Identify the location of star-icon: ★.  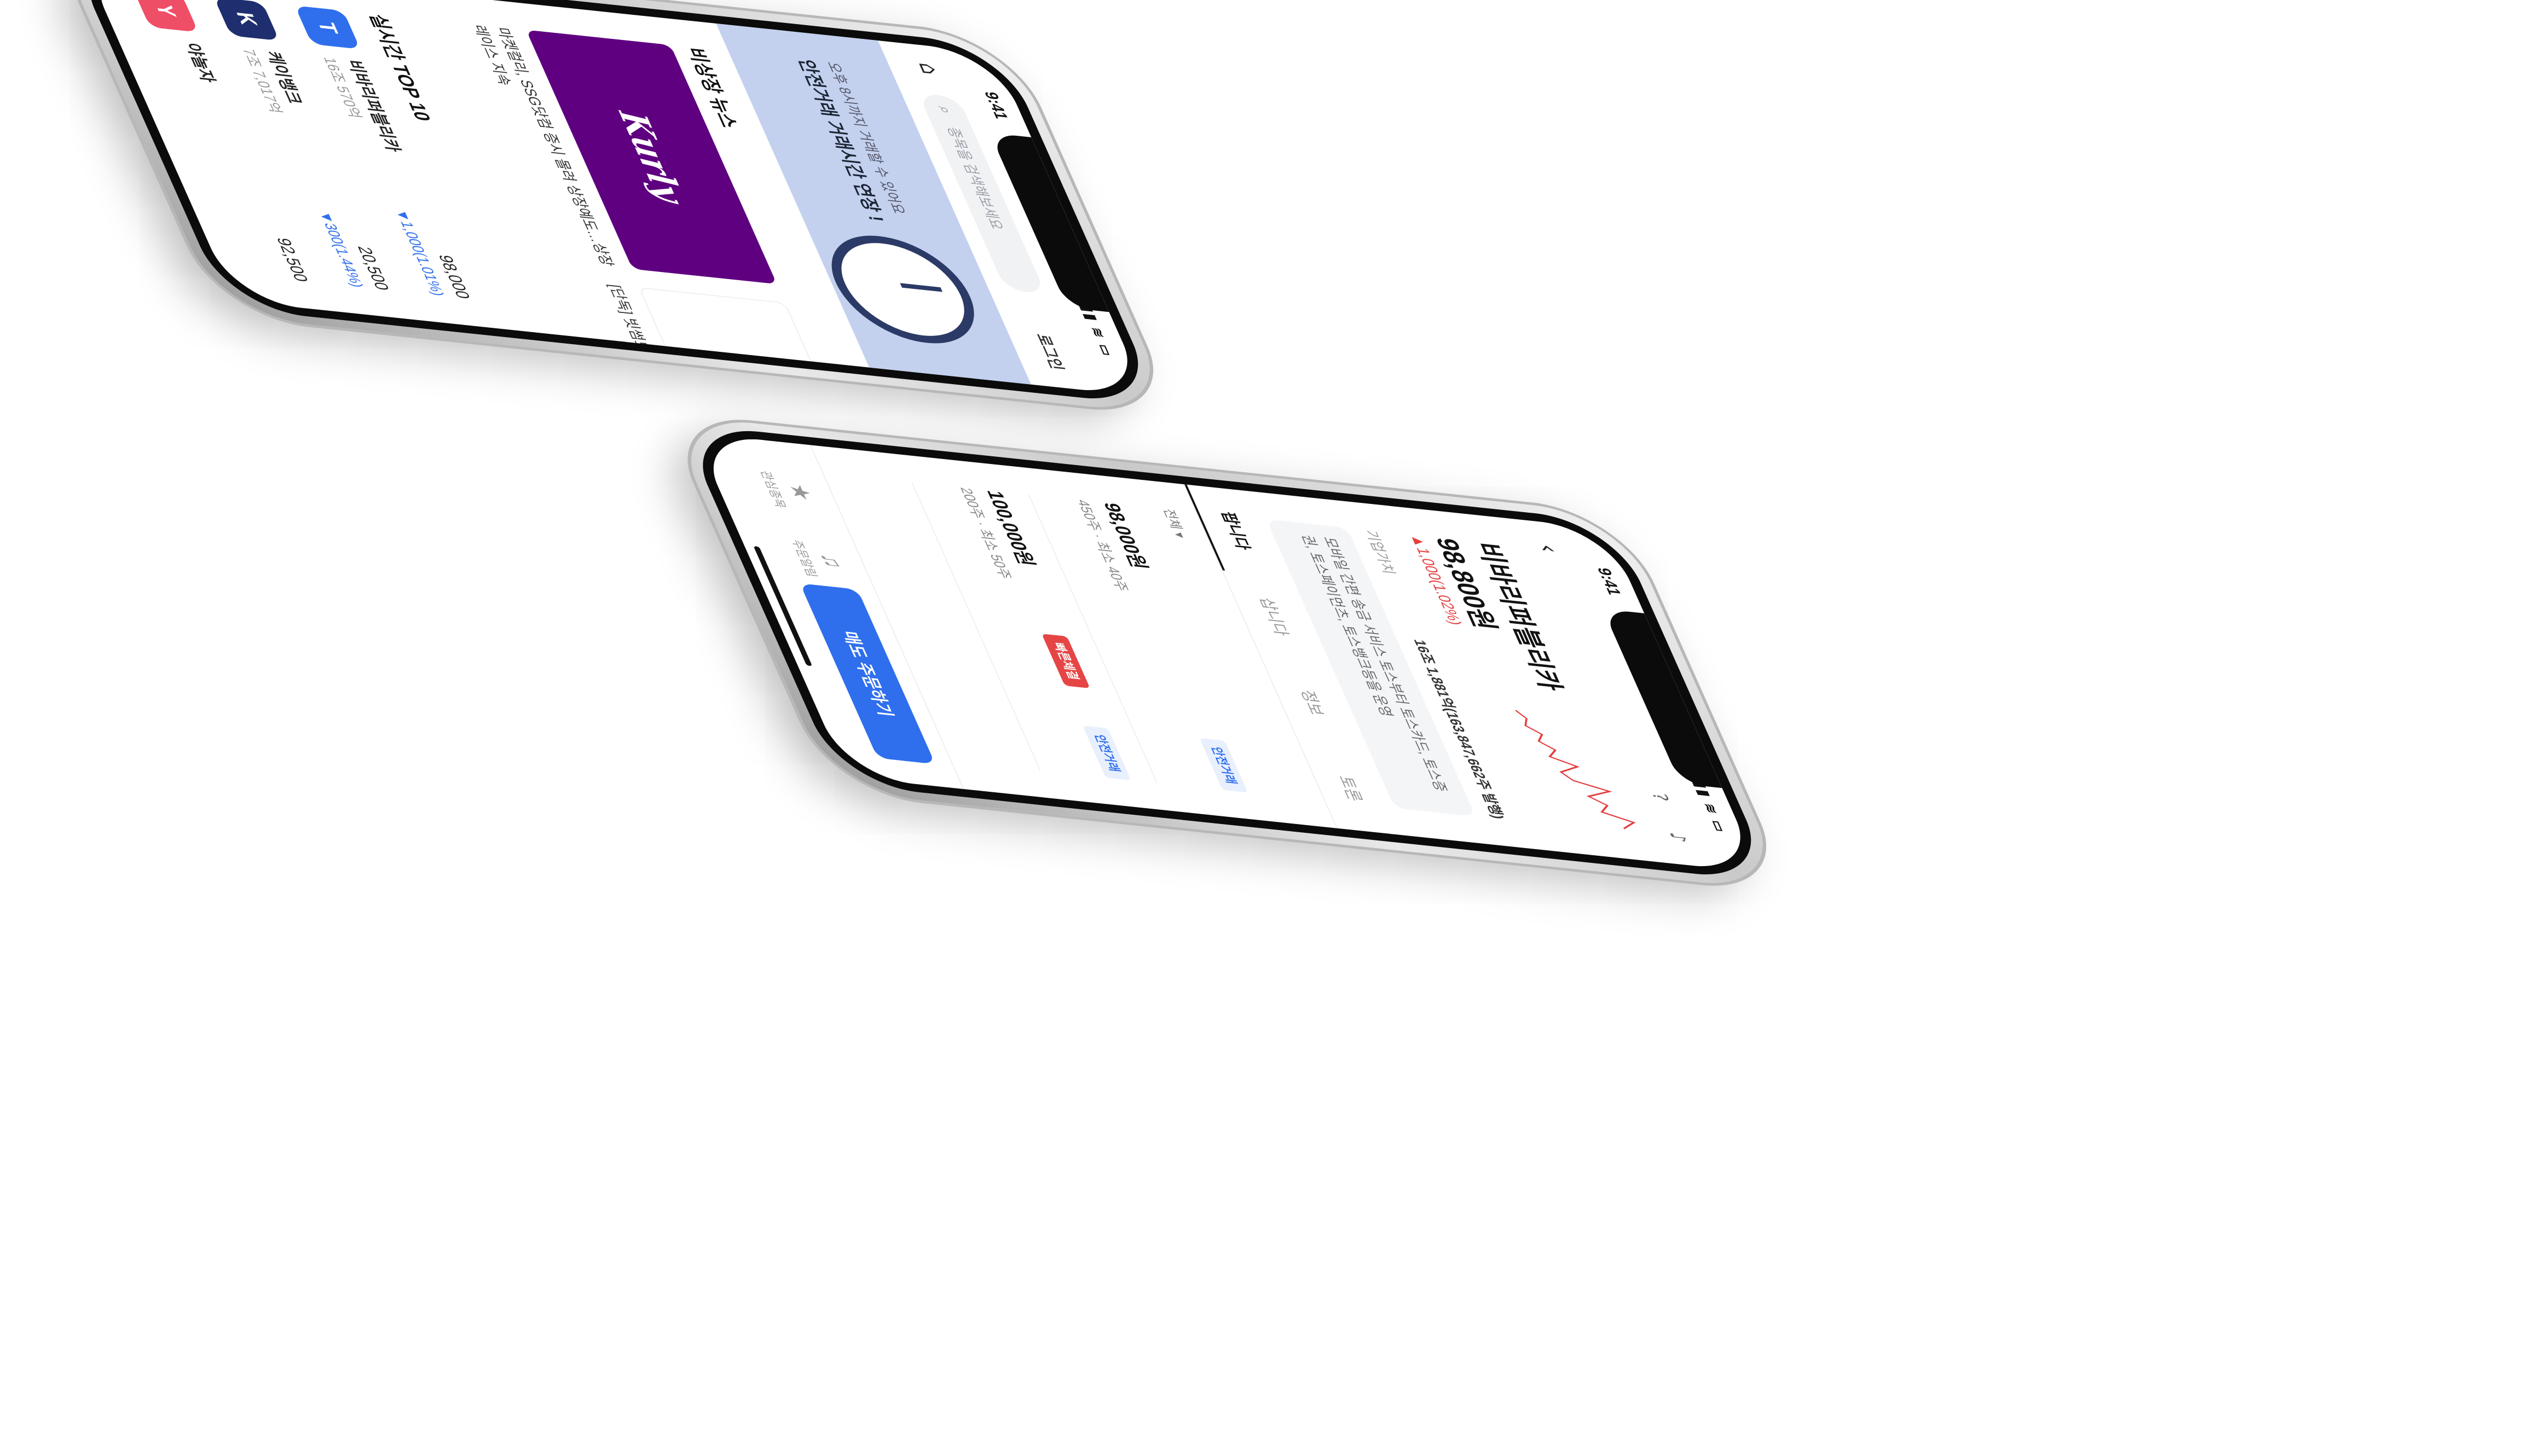
(801, 492).